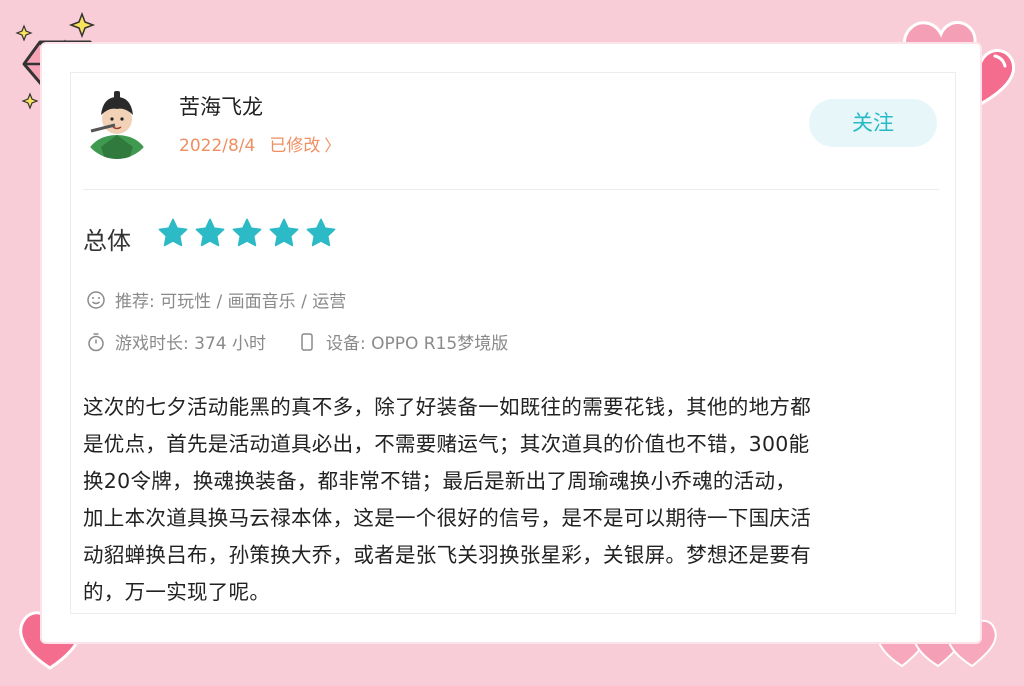 Image resolution: width=1024 pixels, height=686 pixels. I want to click on follow-button: 关注, so click(873, 123).